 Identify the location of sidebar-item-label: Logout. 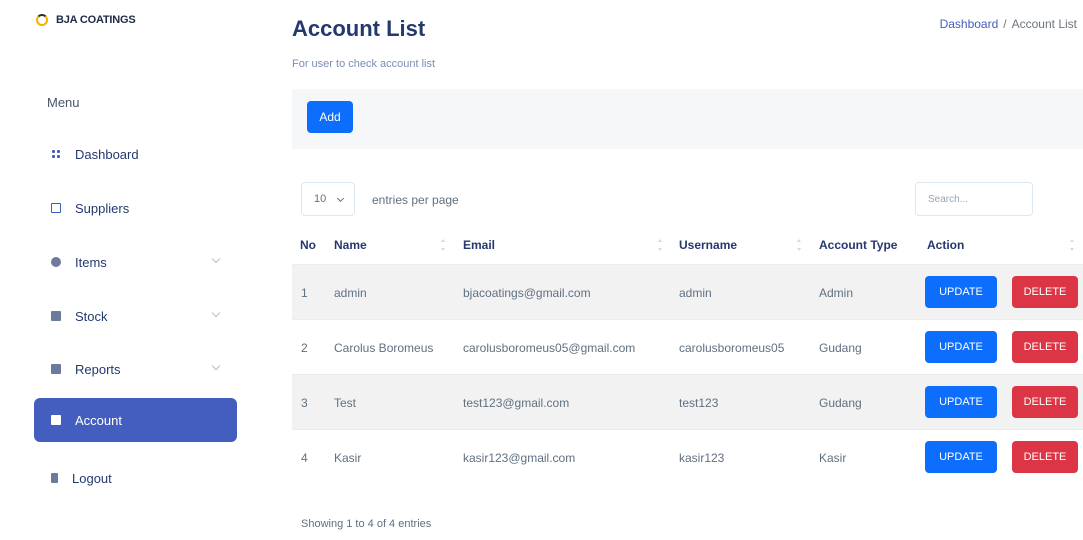
(92, 478).